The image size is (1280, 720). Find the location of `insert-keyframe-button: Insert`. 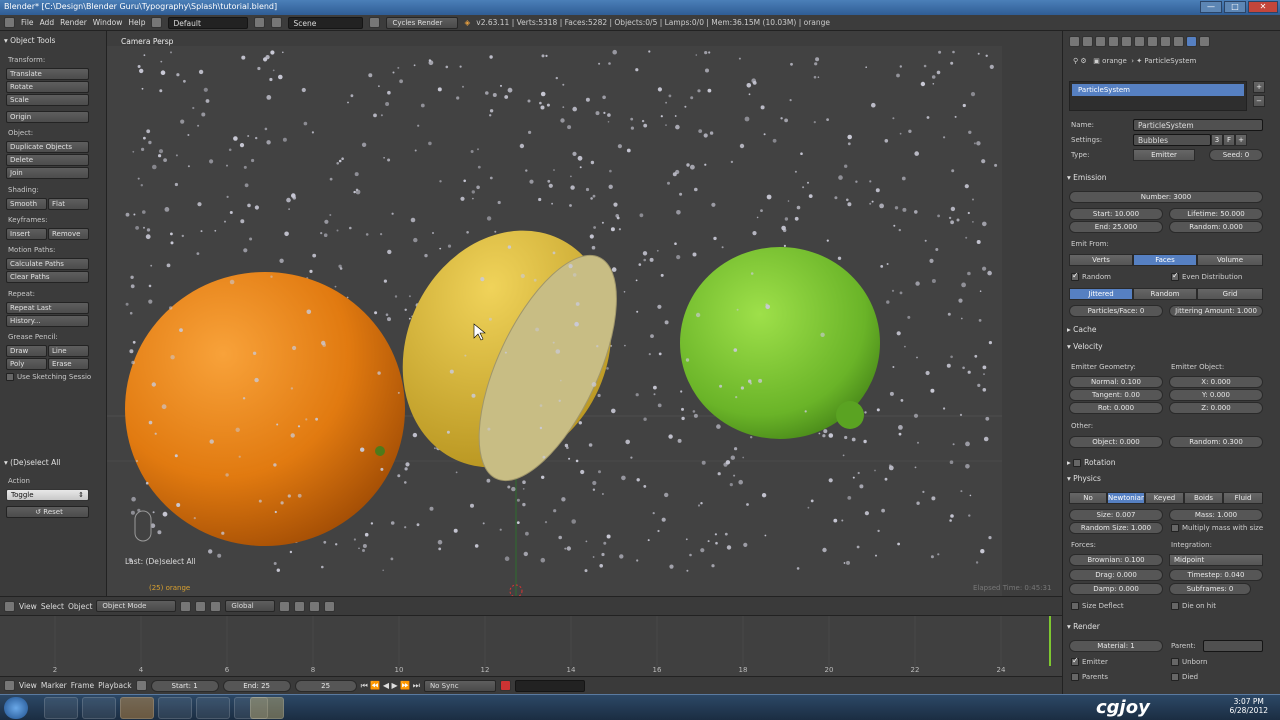

insert-keyframe-button: Insert is located at coordinates (26, 234).